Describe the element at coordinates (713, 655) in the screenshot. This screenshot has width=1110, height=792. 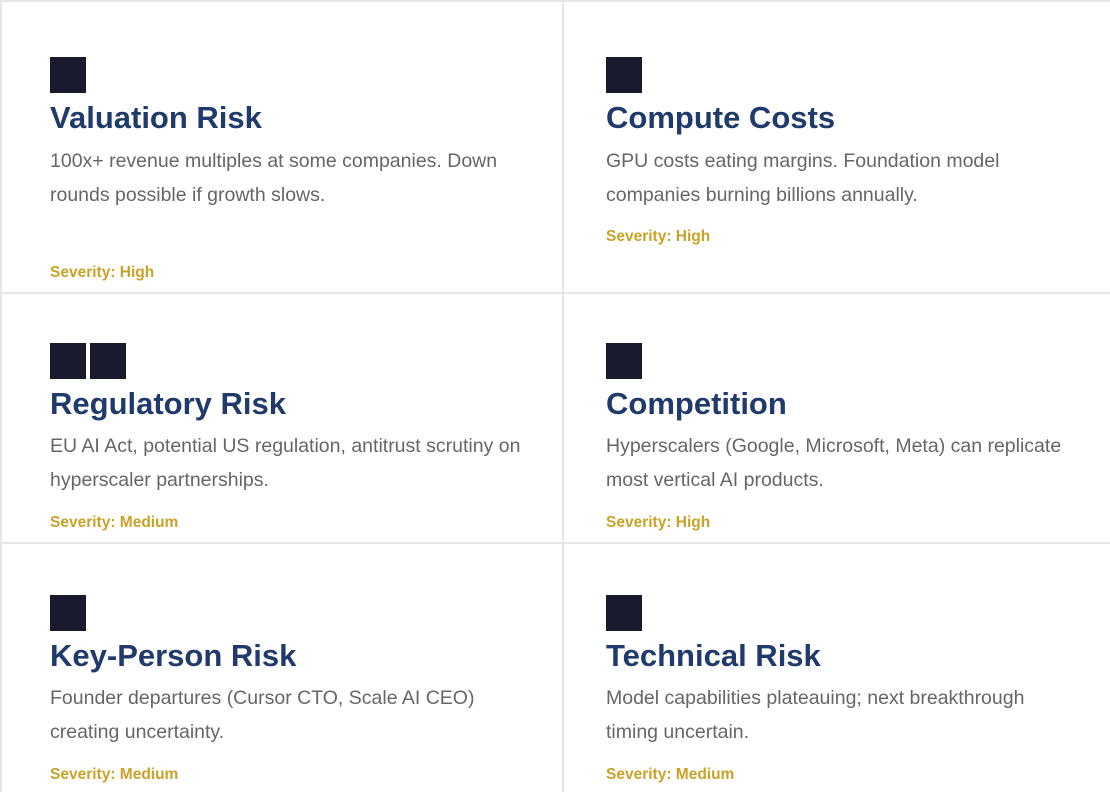
I see `risk-title: Technical Risk` at that location.